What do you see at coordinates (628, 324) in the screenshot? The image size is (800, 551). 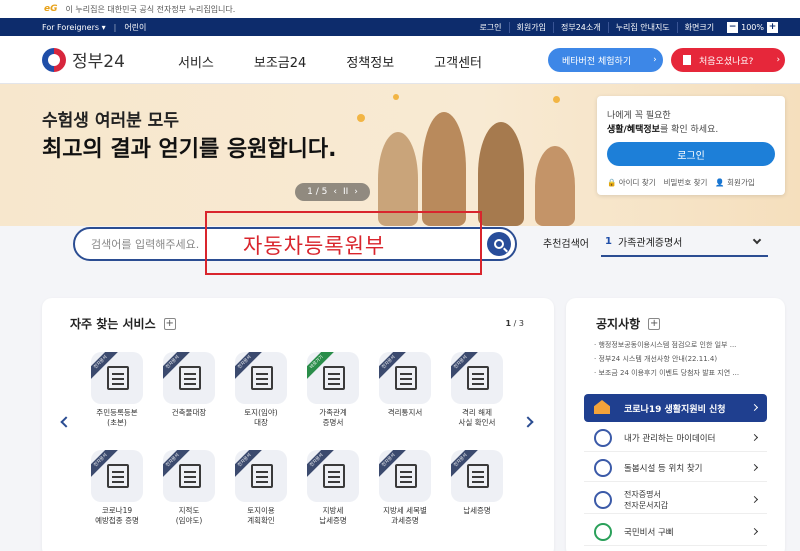 I see `notice-title: 공지사항 +` at bounding box center [628, 324].